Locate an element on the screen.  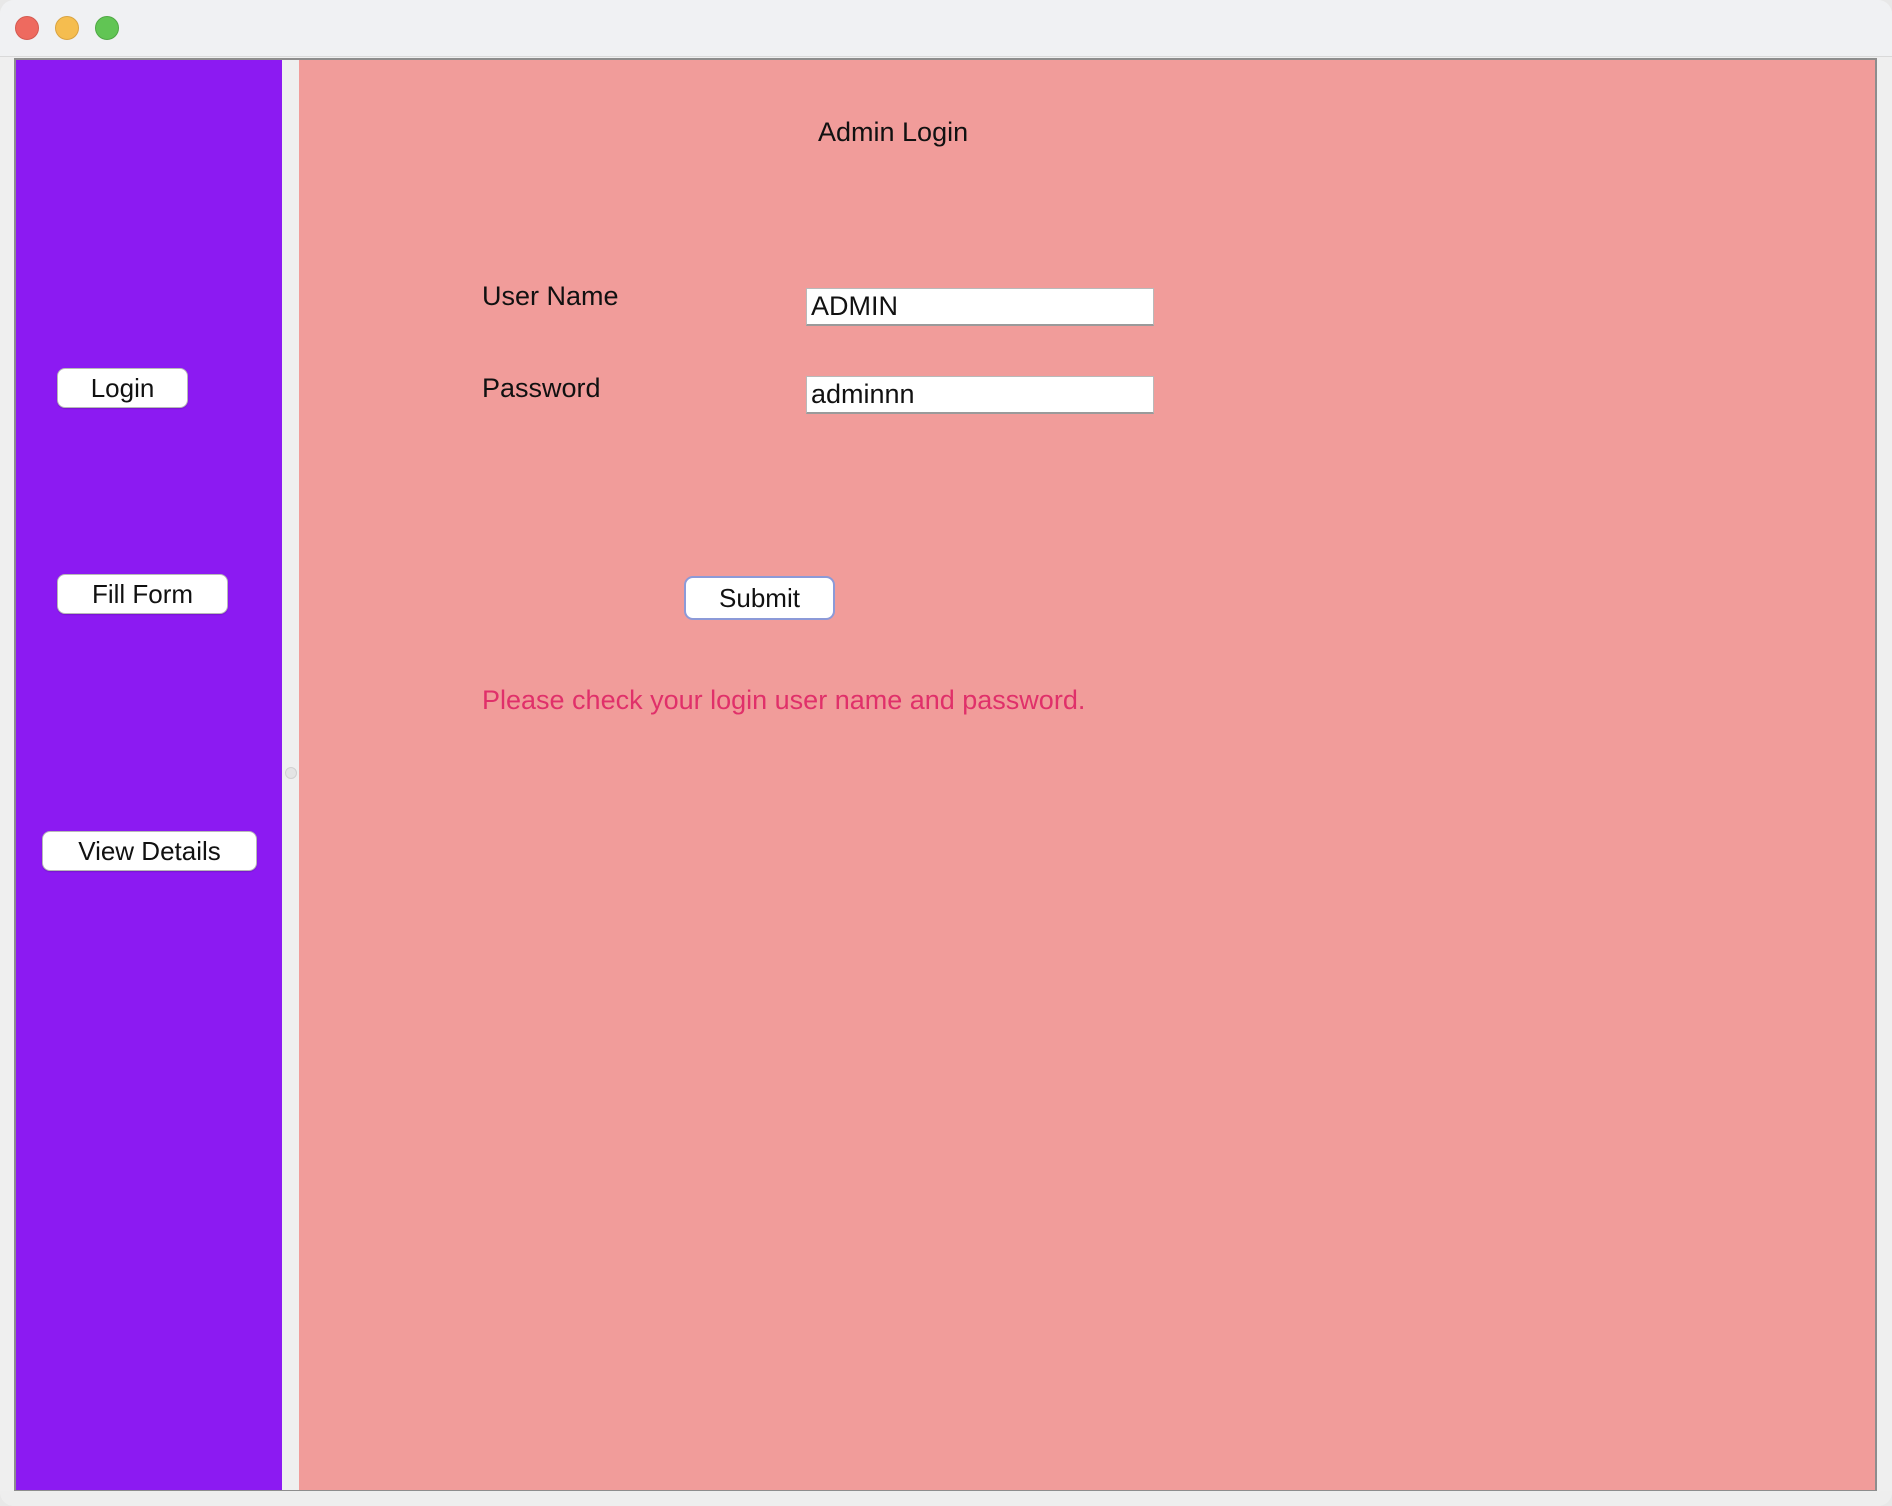
sidebar: Login Fill Form View Details is located at coordinates (149, 775).